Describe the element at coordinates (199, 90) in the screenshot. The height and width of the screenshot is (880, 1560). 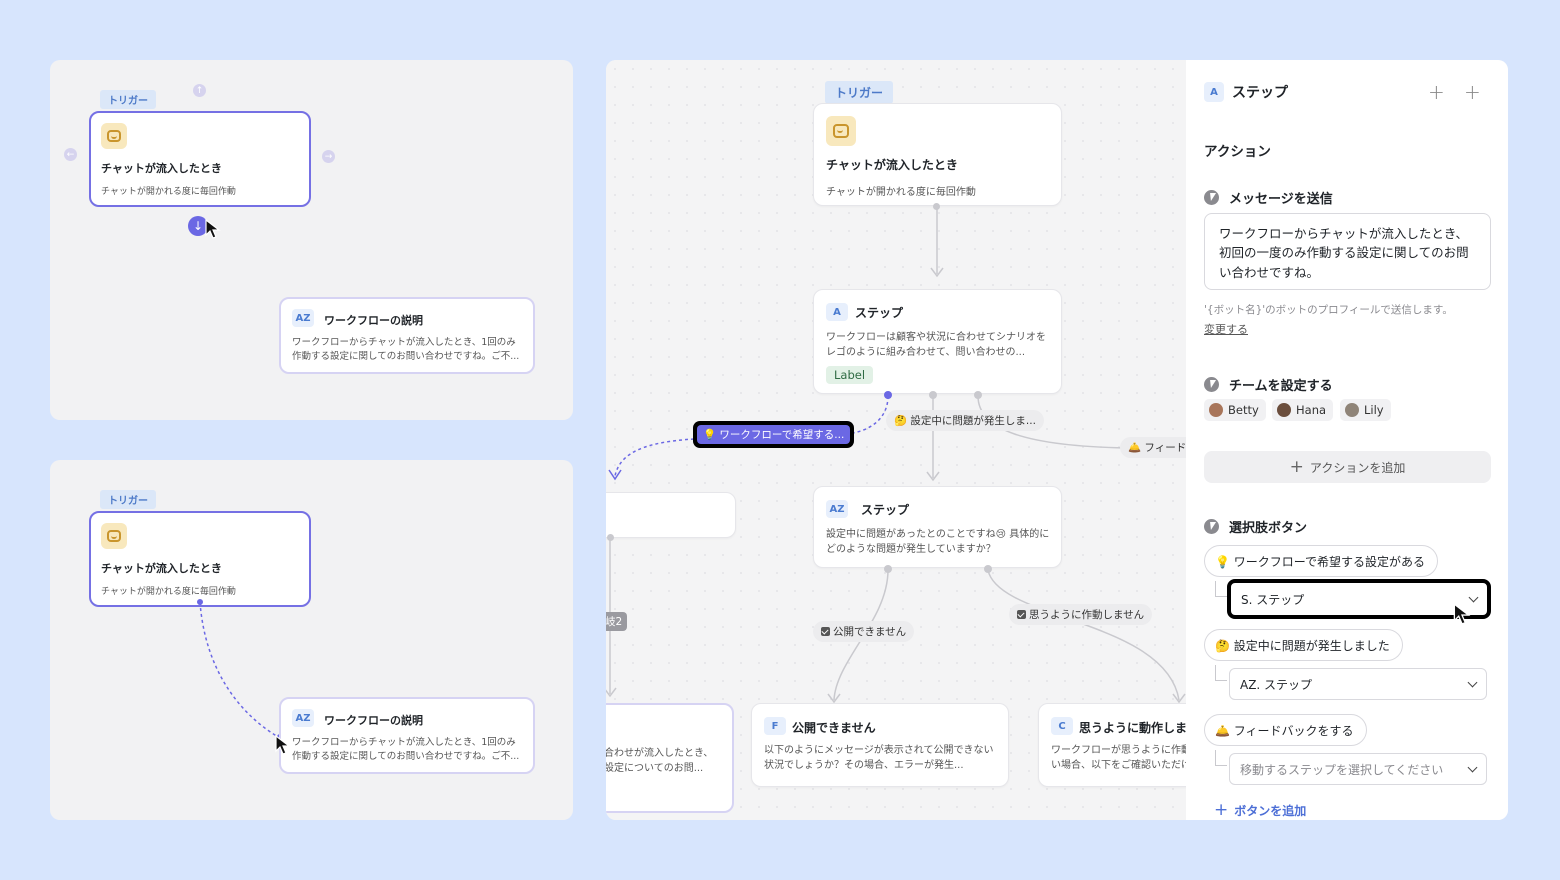
I see `add-up-button: ↑` at that location.